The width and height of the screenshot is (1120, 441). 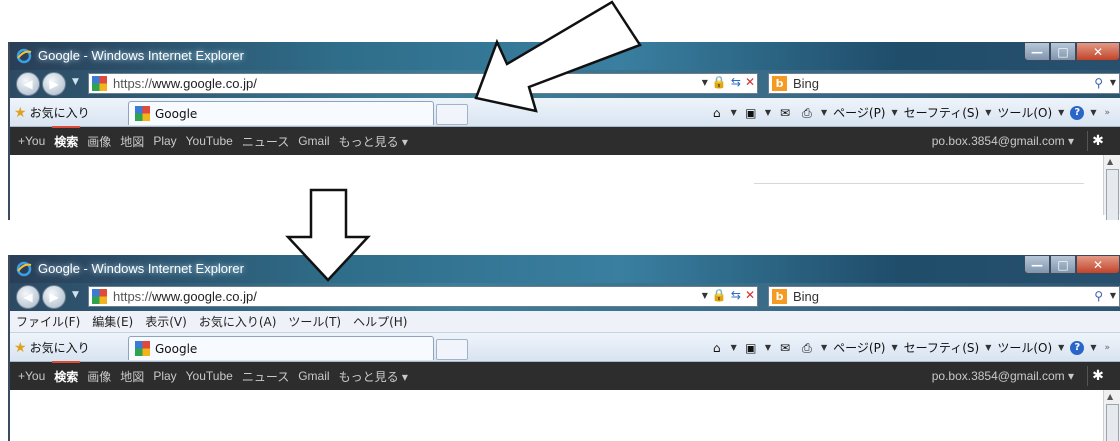 I want to click on favorites-star-icon: ★, so click(x=20, y=347).